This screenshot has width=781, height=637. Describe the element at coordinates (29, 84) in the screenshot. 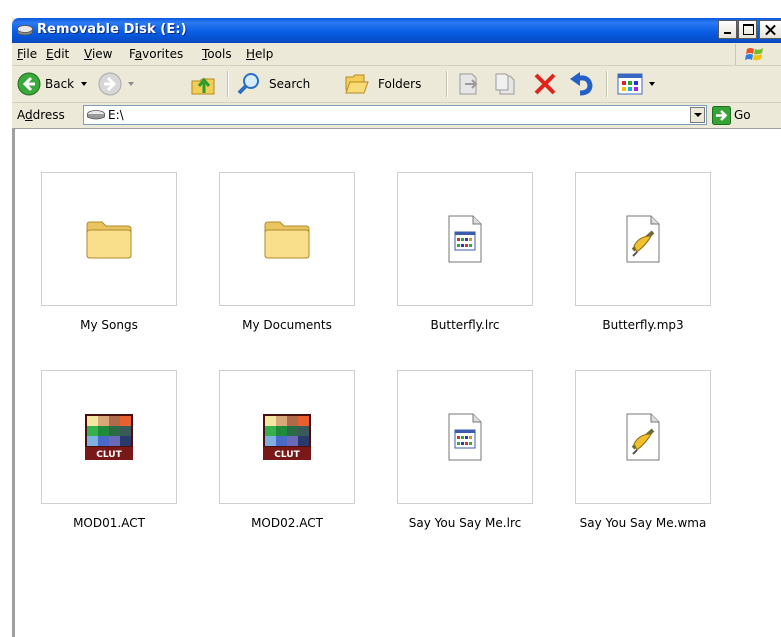

I see `back-arrow-icon` at that location.